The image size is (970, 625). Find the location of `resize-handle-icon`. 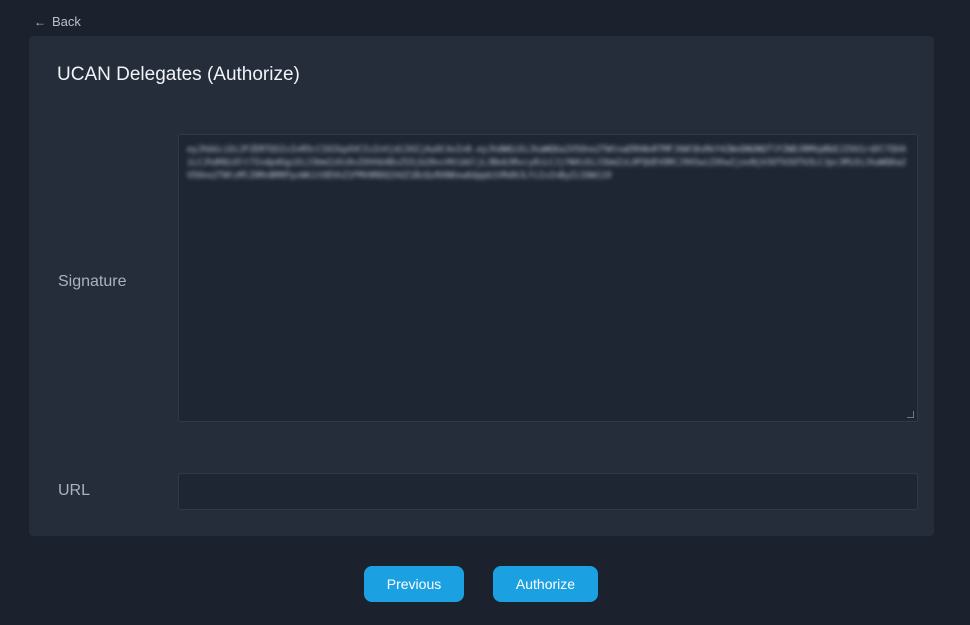

resize-handle-icon is located at coordinates (910, 414).